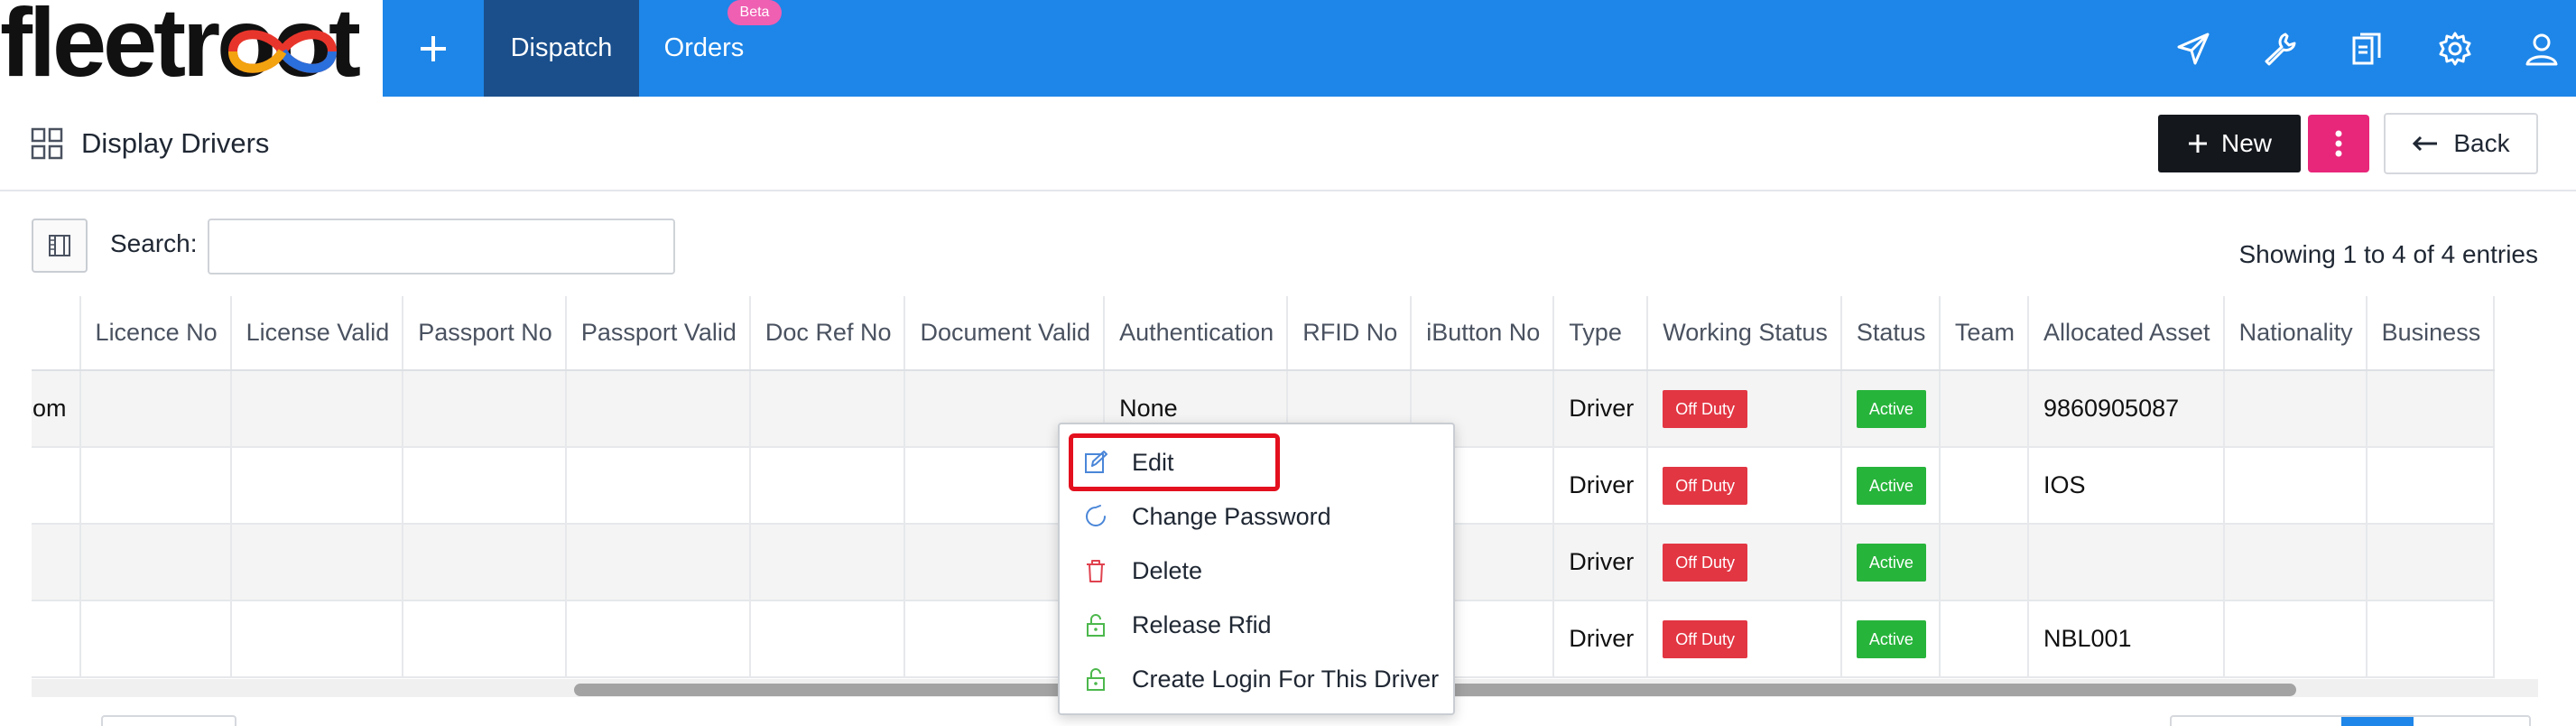  Describe the element at coordinates (1005, 333) in the screenshot. I see `column-header: Document Valid` at that location.